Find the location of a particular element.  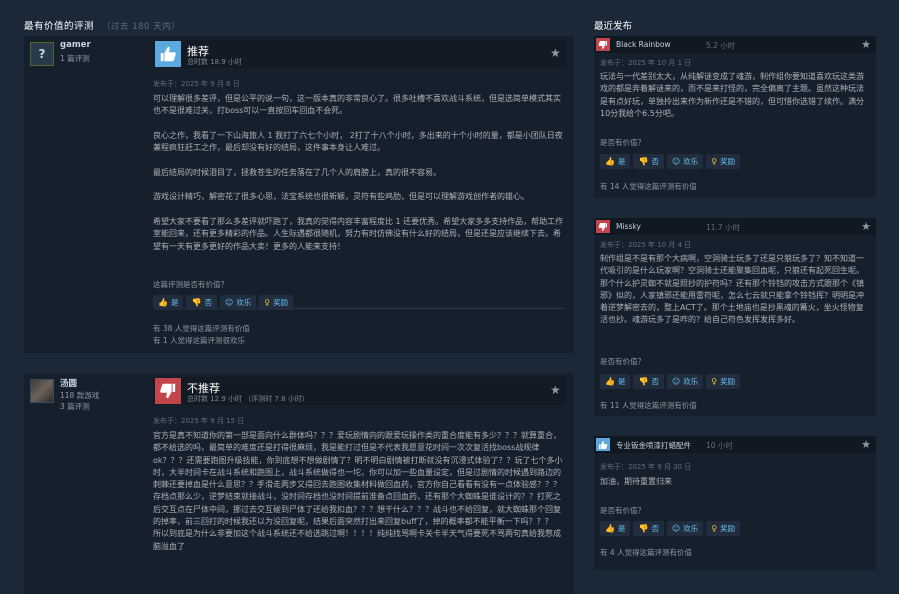

author-stats: 118 款游戏 3 篇评测 is located at coordinates (79, 401).